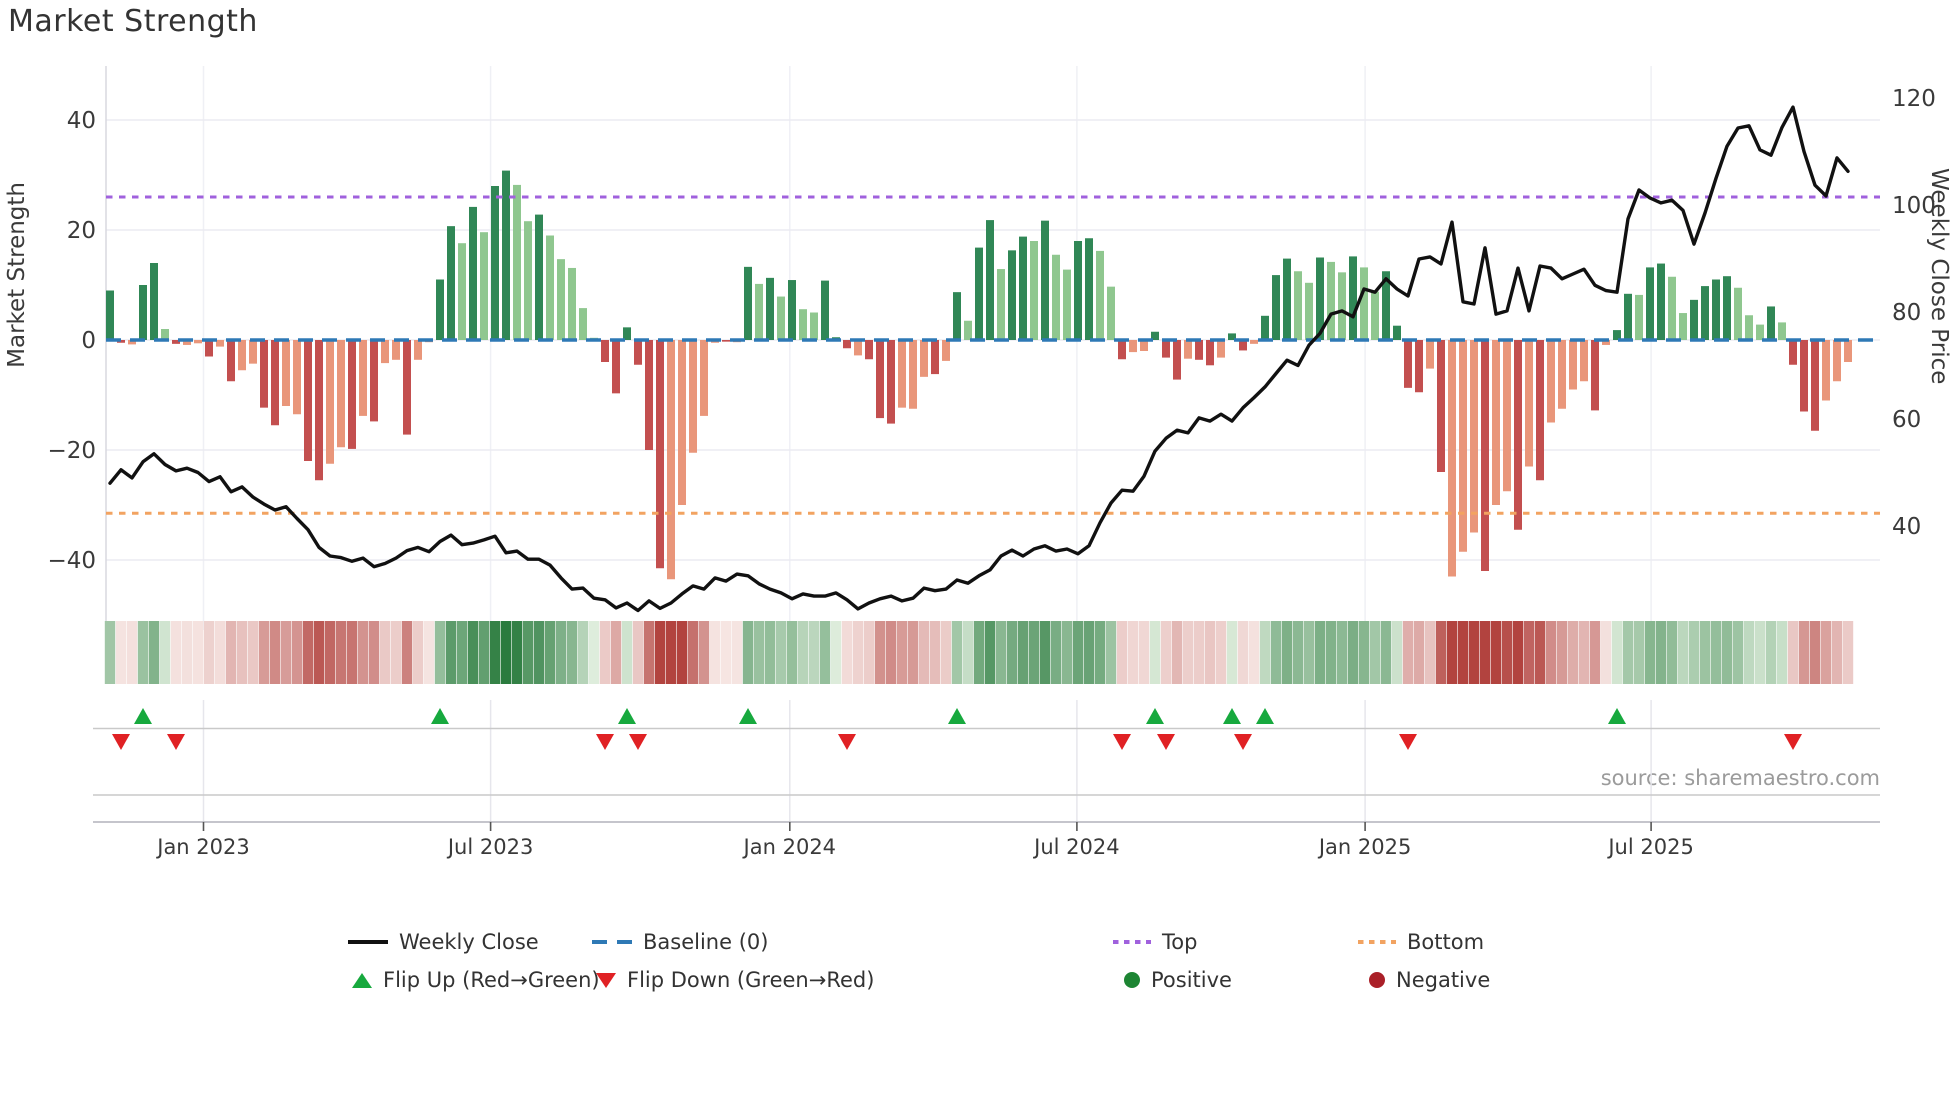 The width and height of the screenshot is (1960, 1102). What do you see at coordinates (71, 561) in the screenshot?
I see `left-tick-label: −40` at bounding box center [71, 561].